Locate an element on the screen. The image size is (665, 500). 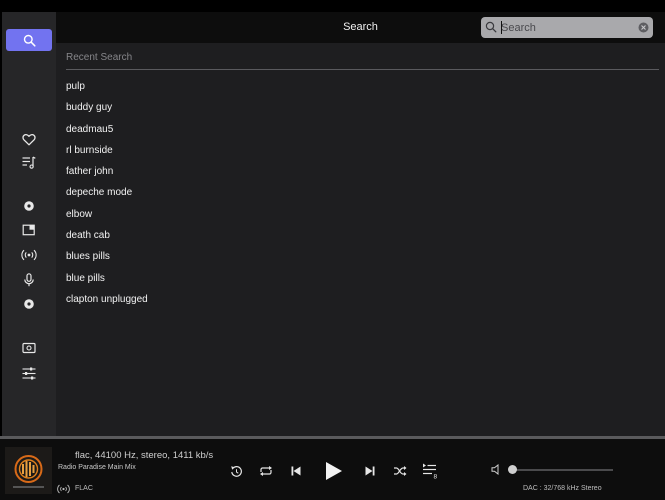
recent-search-heading: Recent Search is located at coordinates (99, 57).